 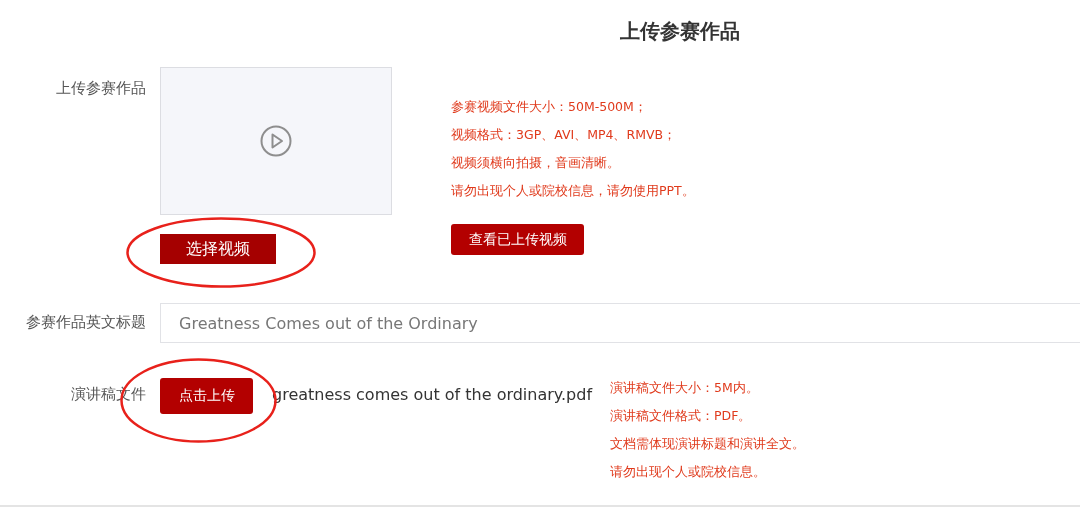 I want to click on page-title: 上传参赛作品, so click(x=680, y=31).